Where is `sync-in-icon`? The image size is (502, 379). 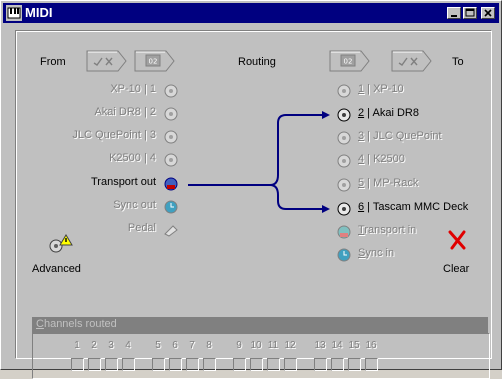 sync-in-icon is located at coordinates (344, 255).